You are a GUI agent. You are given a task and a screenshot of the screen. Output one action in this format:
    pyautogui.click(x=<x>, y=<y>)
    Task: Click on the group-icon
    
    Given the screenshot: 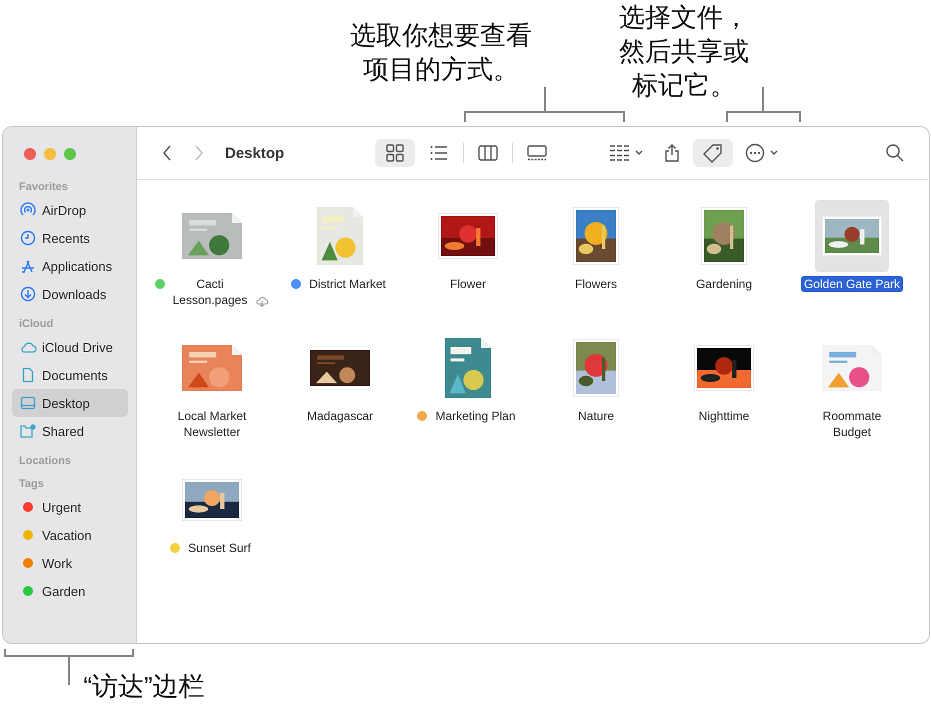 What is the action you would take?
    pyautogui.click(x=625, y=153)
    